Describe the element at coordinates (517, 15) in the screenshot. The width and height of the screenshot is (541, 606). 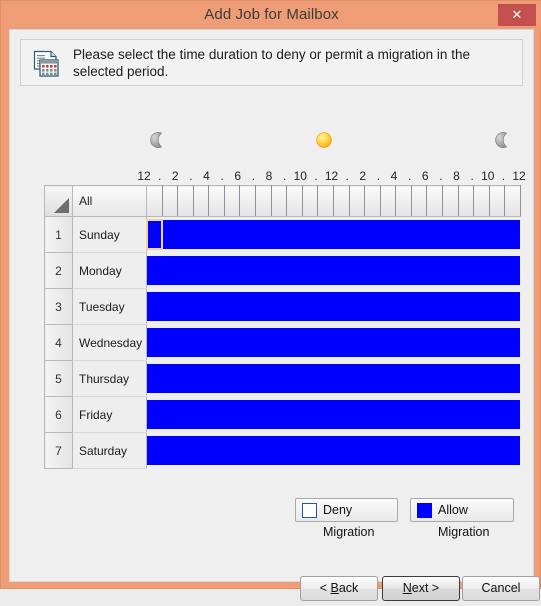
I see `close-icon: ✕` at that location.